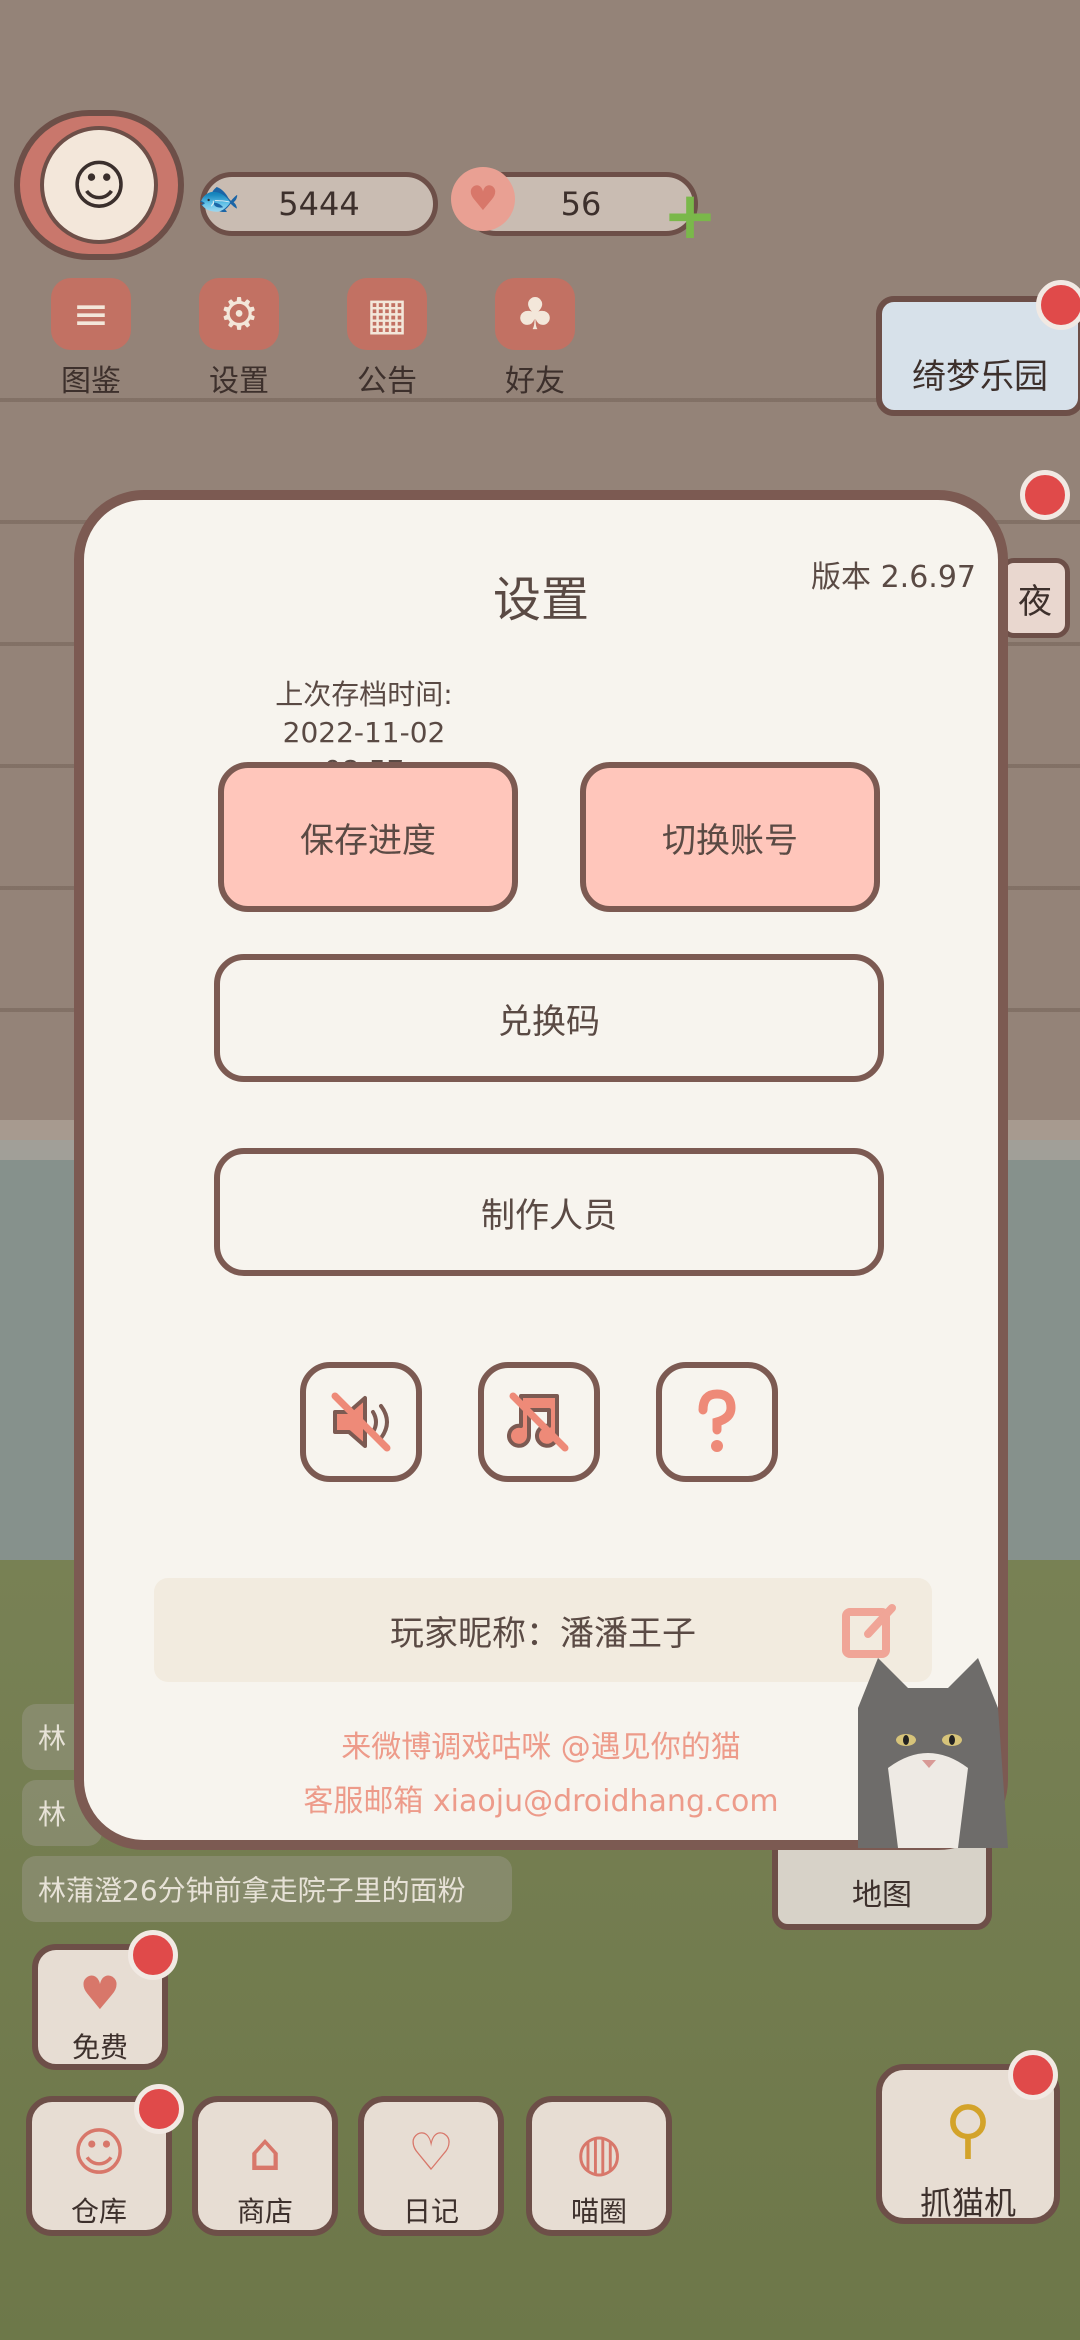 Image resolution: width=1080 pixels, height=2340 pixels. I want to click on save-progress-label: 保存进度, so click(368, 840).